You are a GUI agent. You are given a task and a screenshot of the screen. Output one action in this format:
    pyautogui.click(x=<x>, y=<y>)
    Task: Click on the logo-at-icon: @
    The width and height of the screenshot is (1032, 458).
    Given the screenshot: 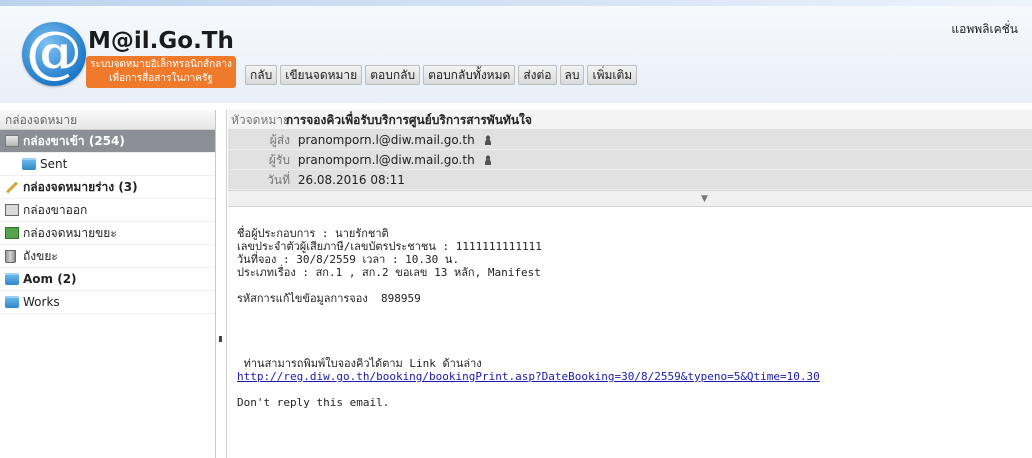 What is the action you would take?
    pyautogui.click(x=54, y=54)
    